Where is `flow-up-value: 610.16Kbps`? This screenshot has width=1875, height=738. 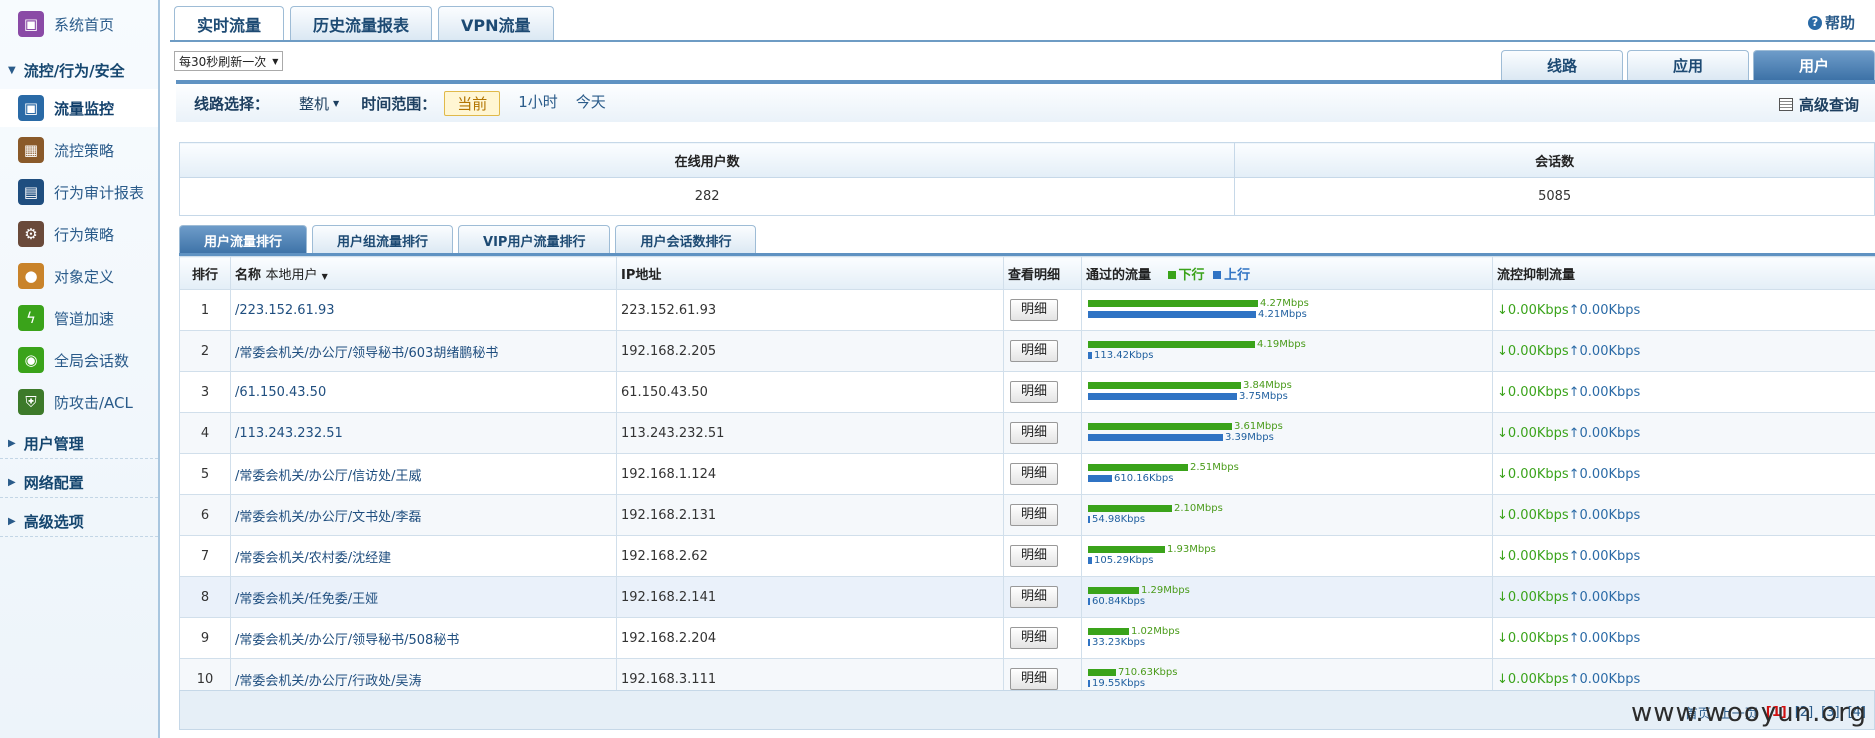 flow-up-value: 610.16Kbps is located at coordinates (1144, 478).